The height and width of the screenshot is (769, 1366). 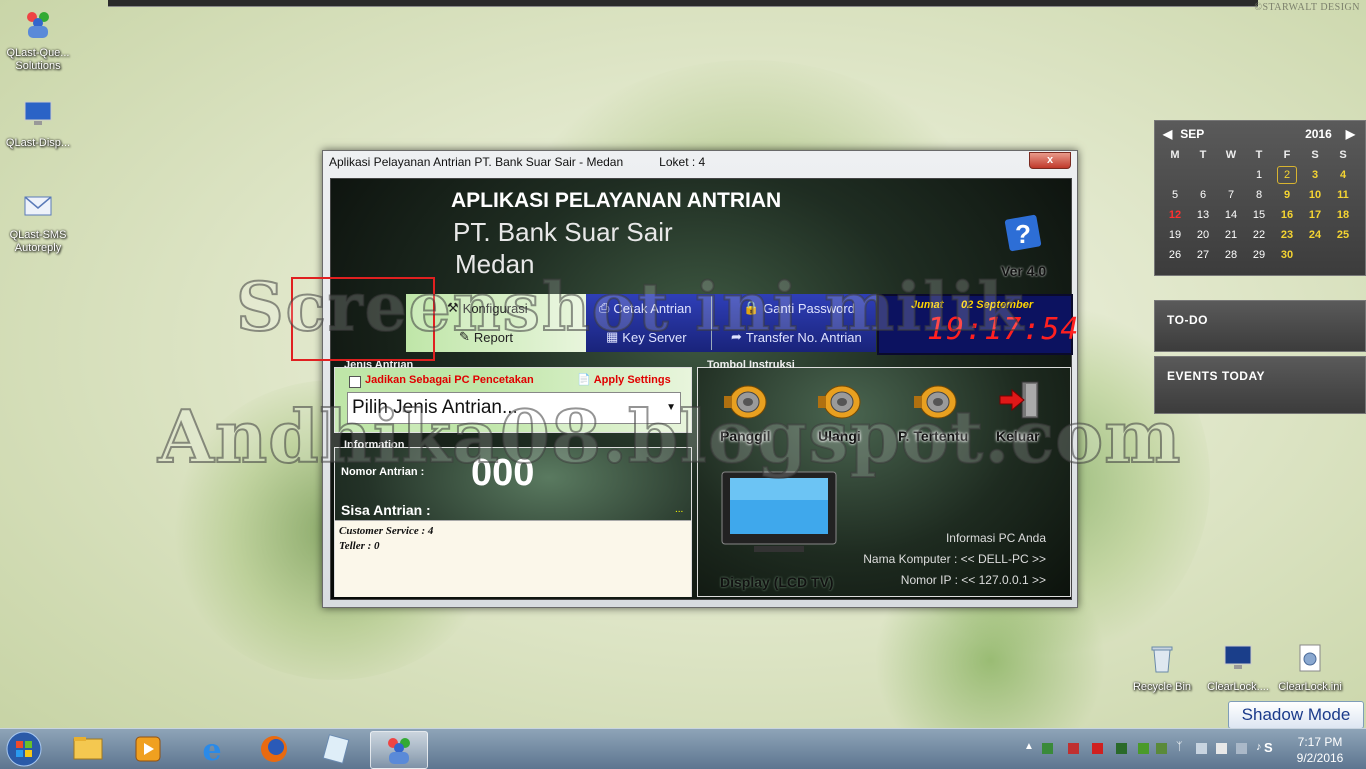 I want to click on calendar-weekday: T, so click(x=1203, y=155).